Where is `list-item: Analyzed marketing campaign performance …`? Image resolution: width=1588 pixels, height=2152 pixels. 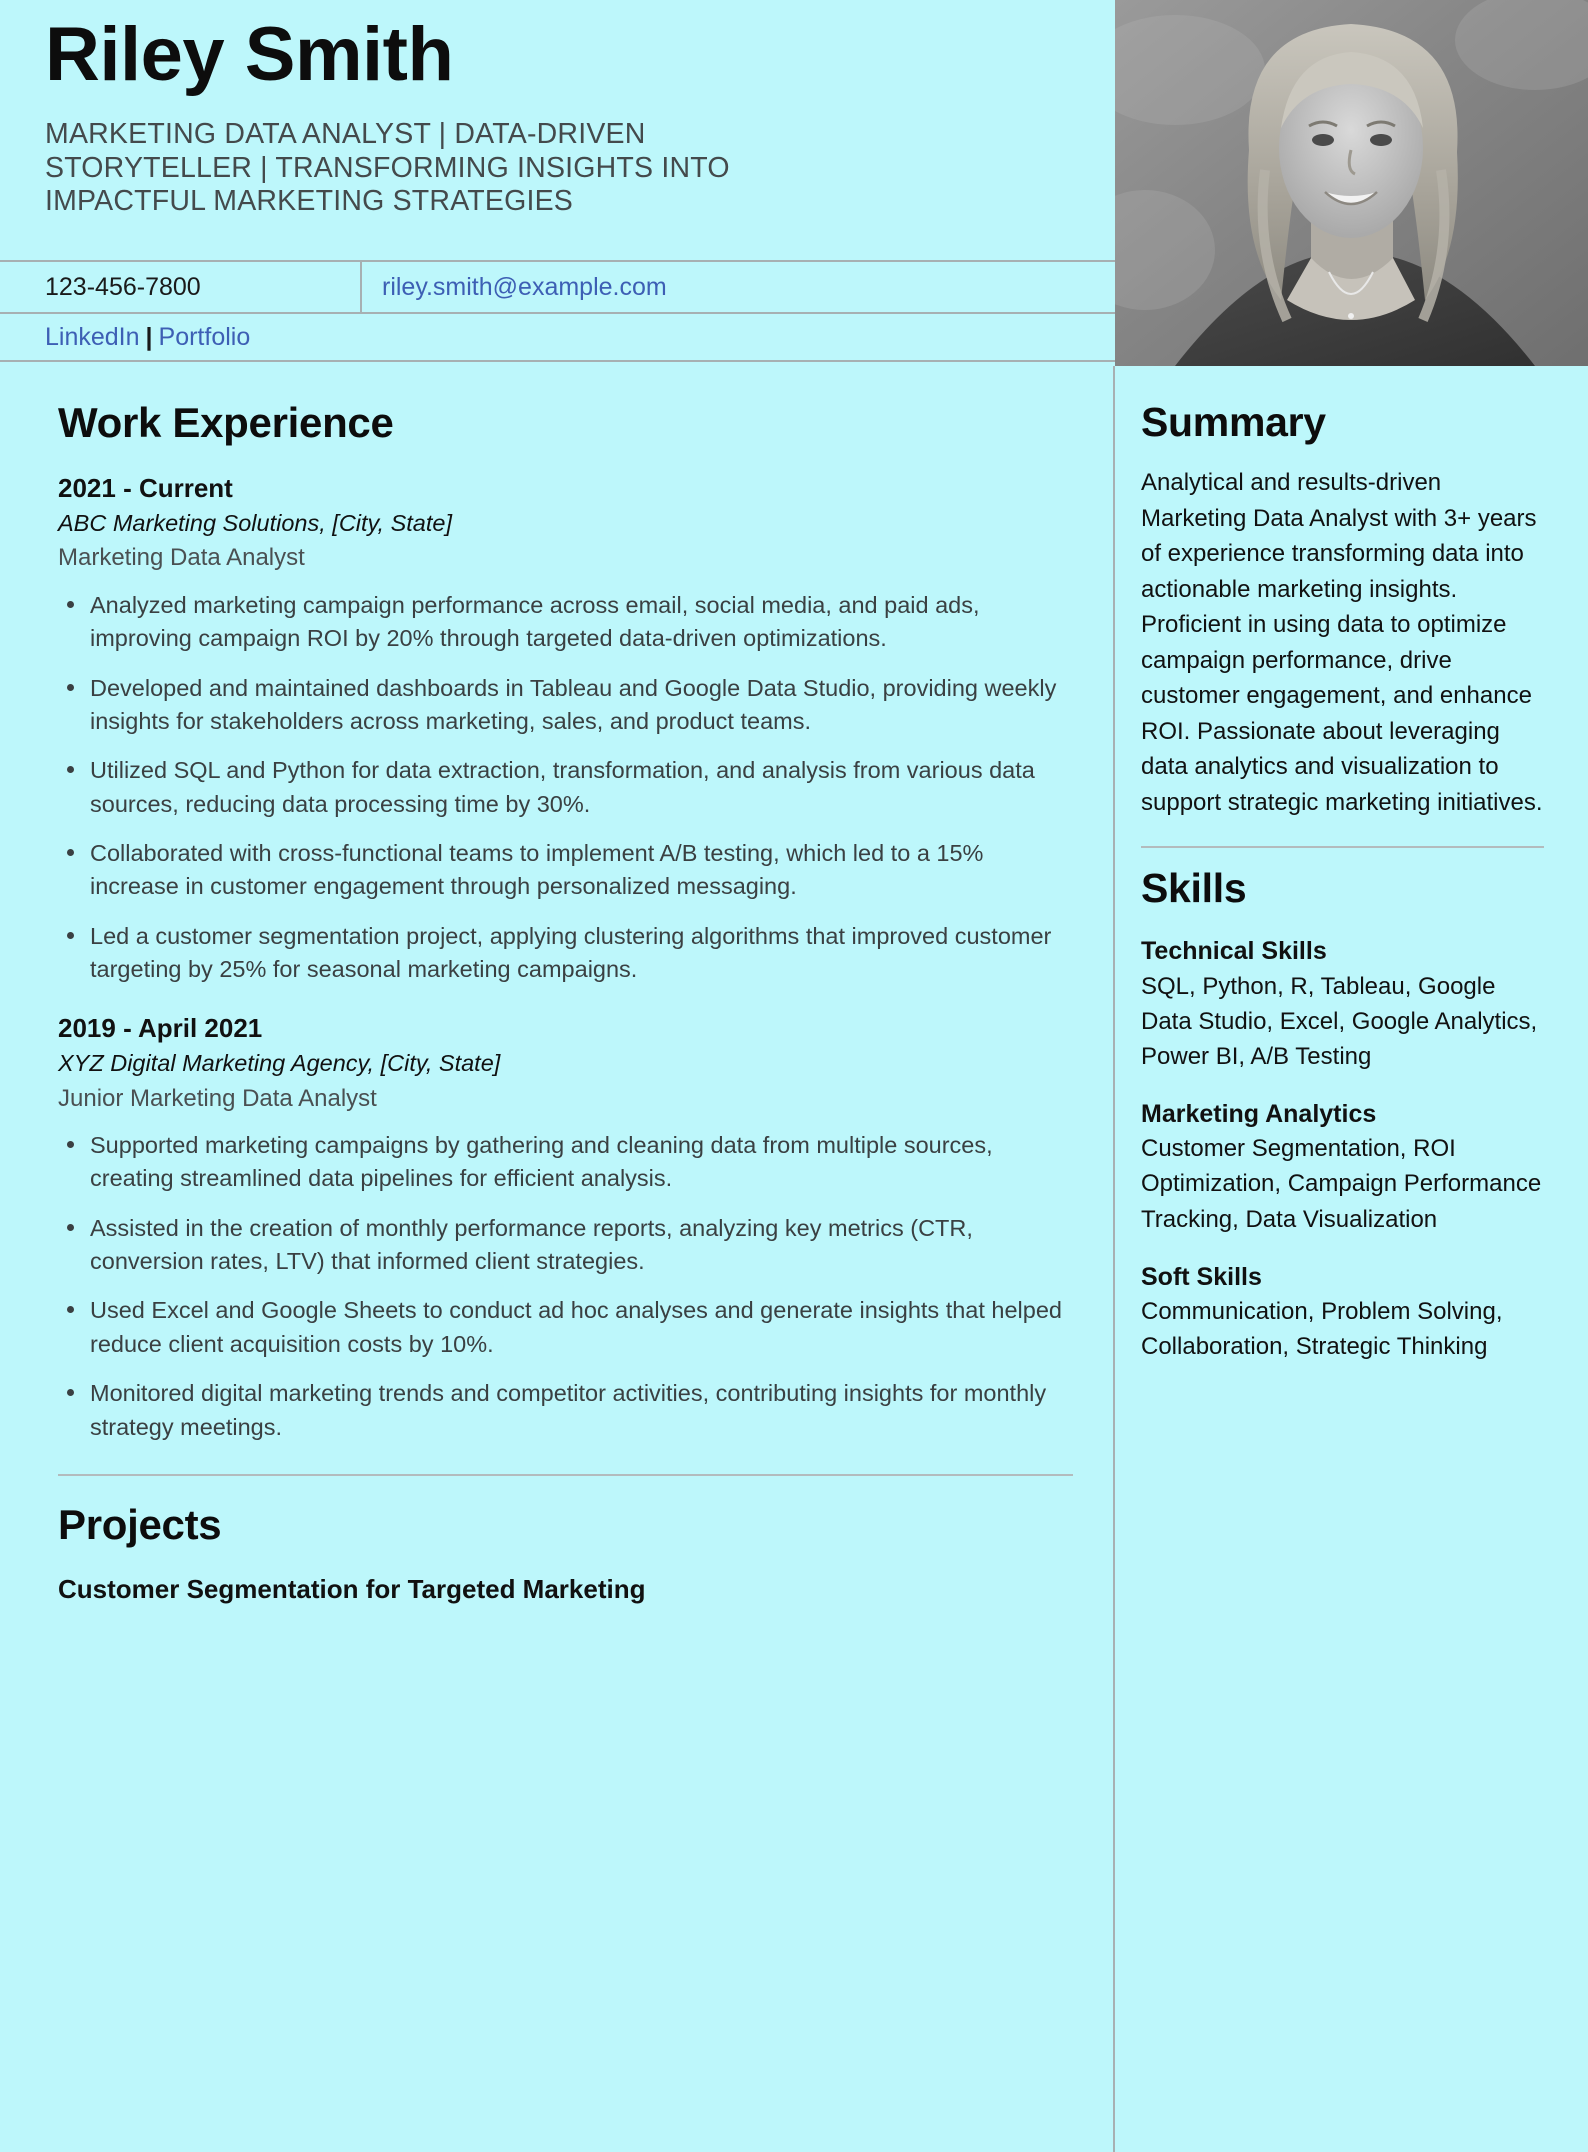
list-item: Analyzed marketing campaign performance … is located at coordinates (565, 622).